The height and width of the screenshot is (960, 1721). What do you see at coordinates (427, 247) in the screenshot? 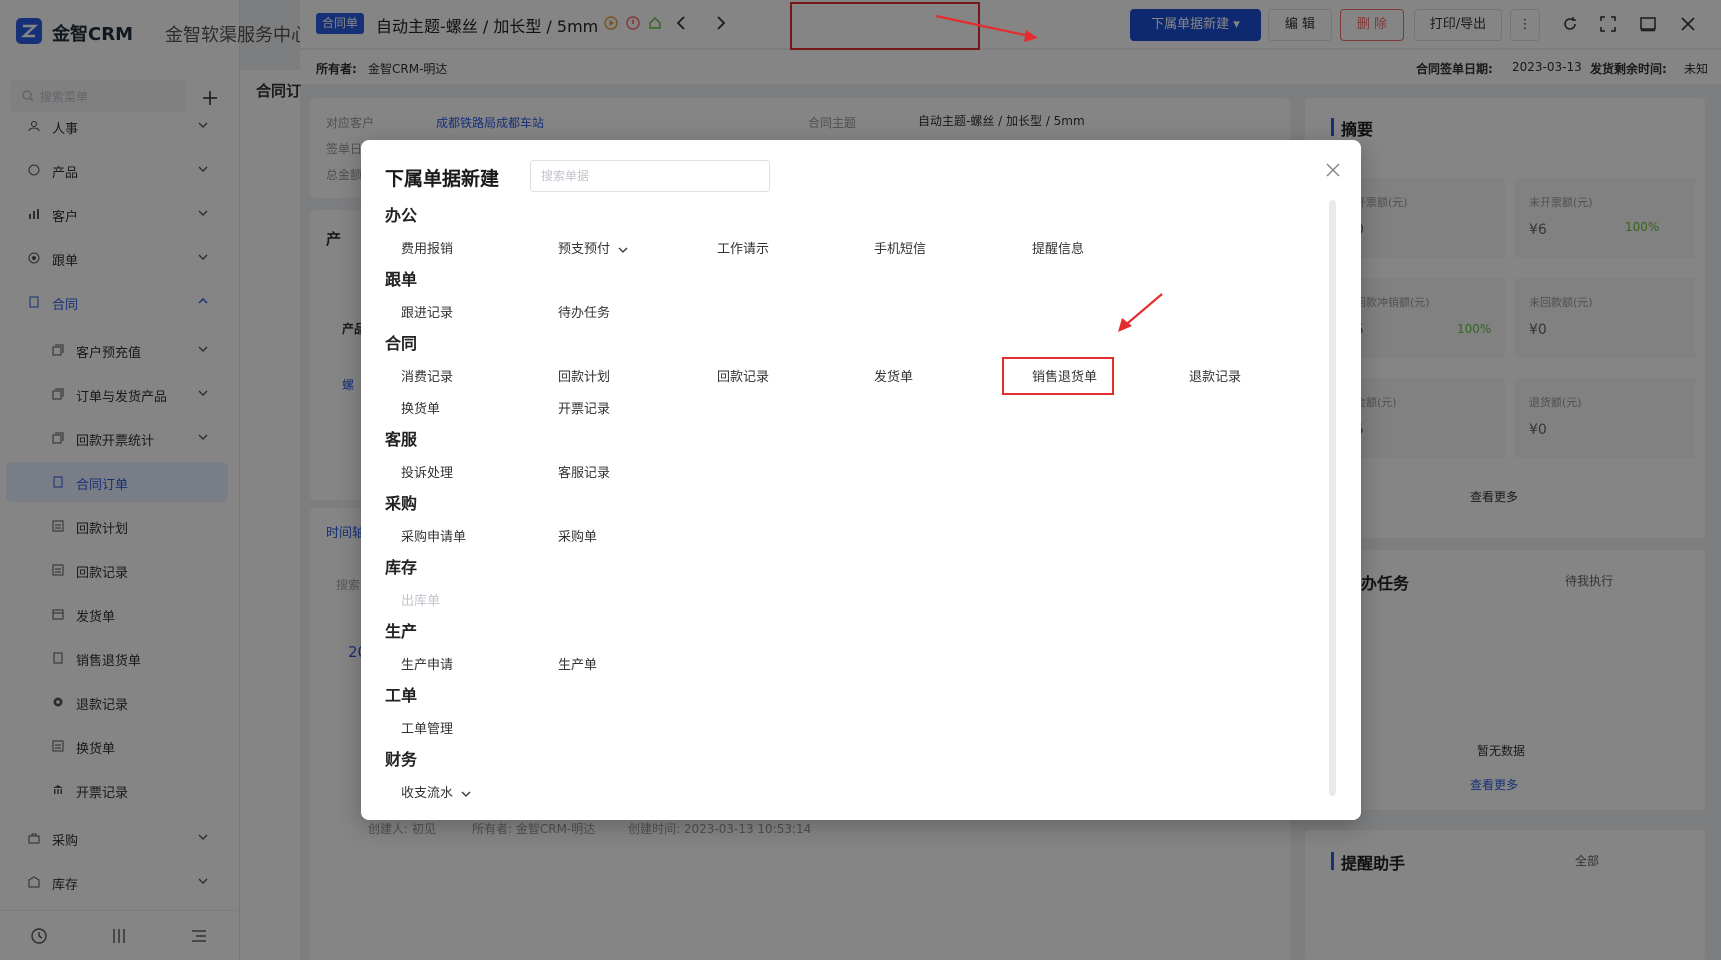
I see `option-expense: 费用报销` at bounding box center [427, 247].